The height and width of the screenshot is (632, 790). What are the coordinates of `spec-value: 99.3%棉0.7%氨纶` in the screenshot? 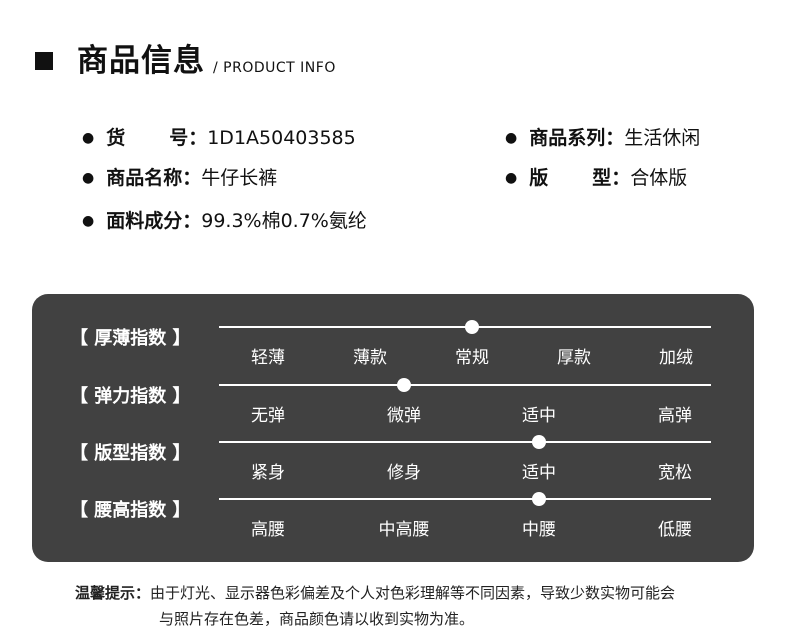 It's located at (284, 221).